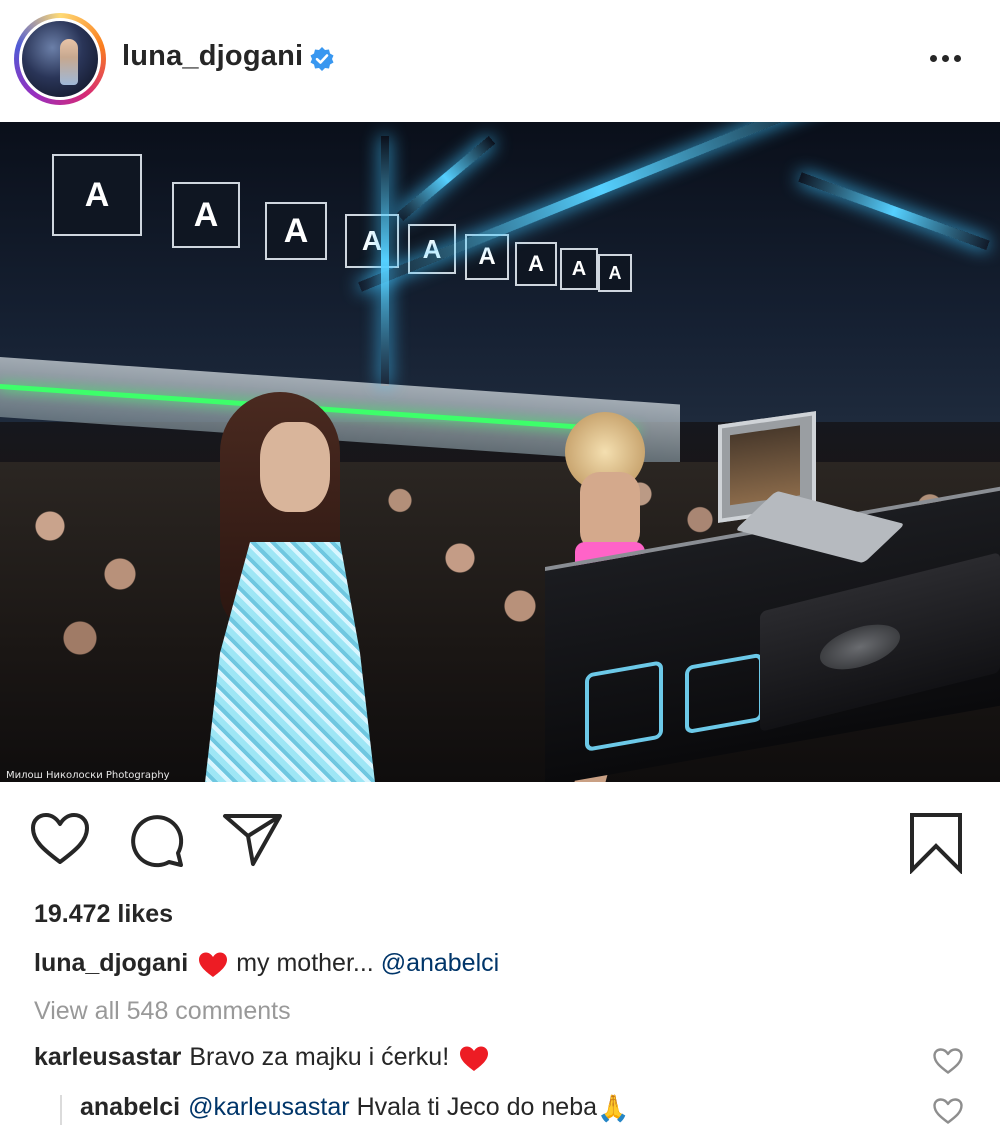 The image size is (1000, 1134). What do you see at coordinates (157, 840) in the screenshot?
I see `comment-bubble-icon` at bounding box center [157, 840].